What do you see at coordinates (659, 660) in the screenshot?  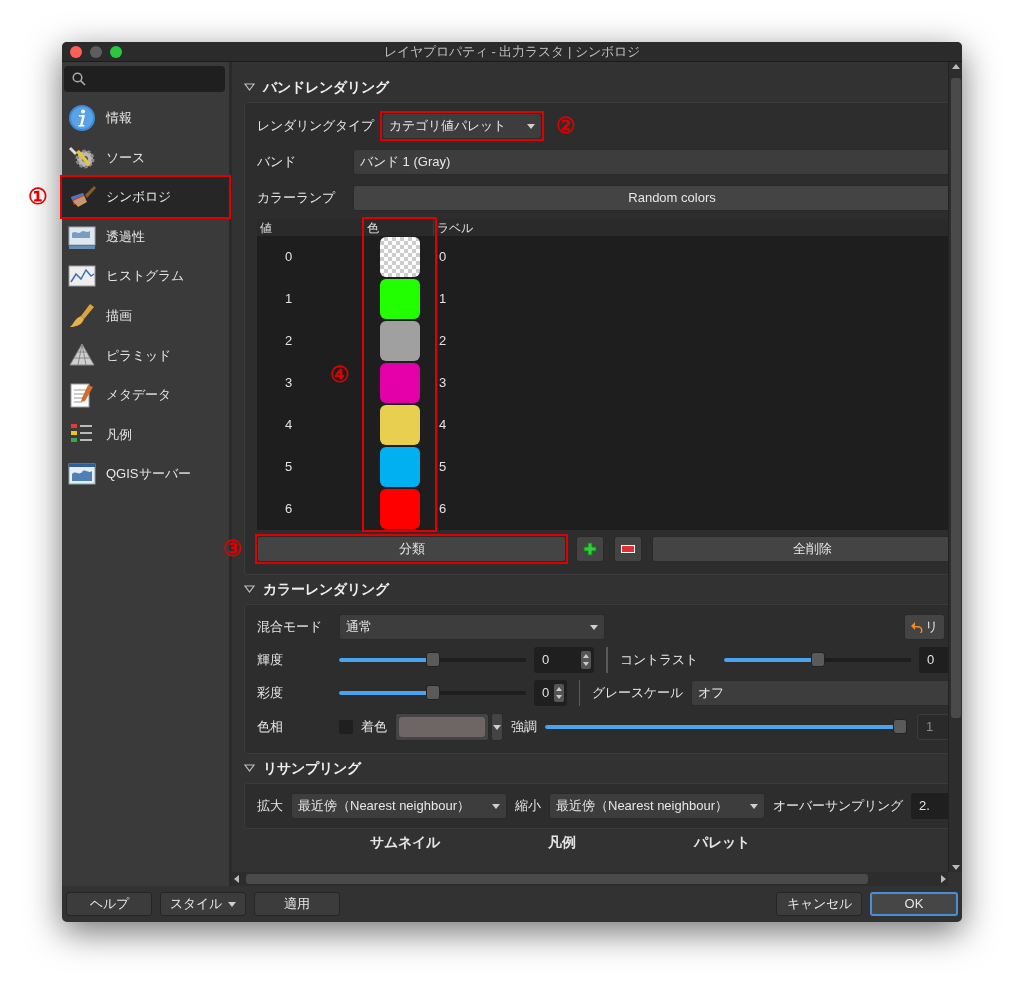 I see `field-label: コントラスト` at bounding box center [659, 660].